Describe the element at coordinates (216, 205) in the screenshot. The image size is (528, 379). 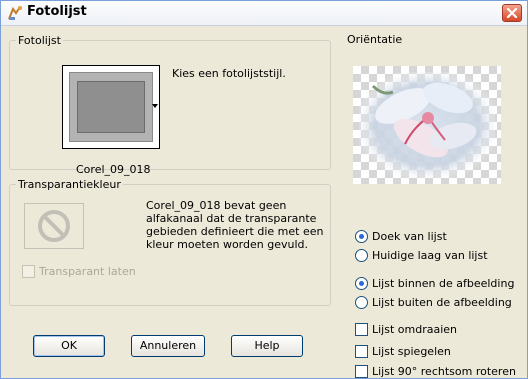
I see `transparency-message-line-1: Corel_09_018 bevat geen` at that location.